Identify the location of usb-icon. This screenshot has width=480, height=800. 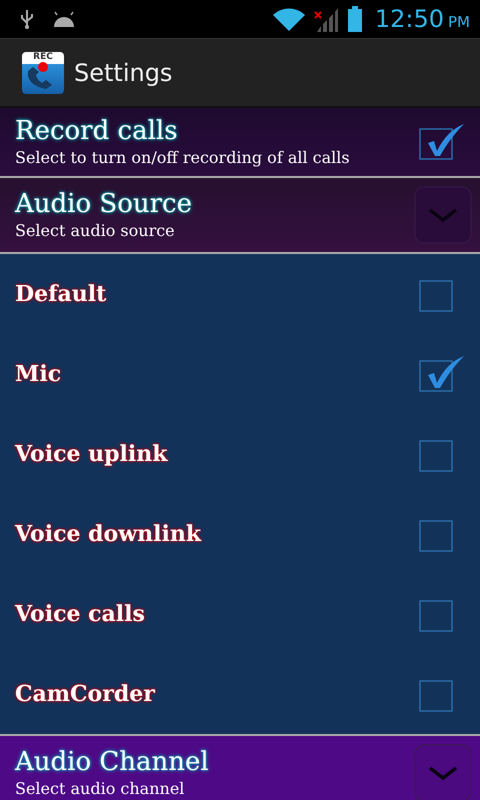
(27, 19).